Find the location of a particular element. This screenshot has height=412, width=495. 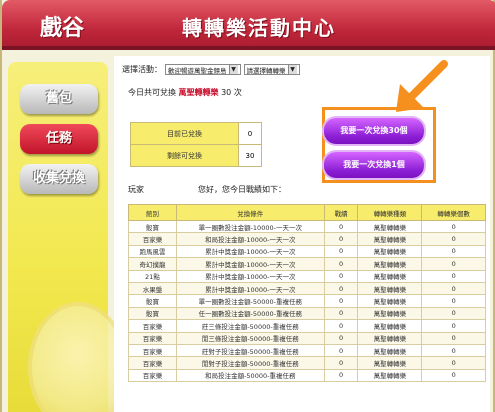

exchange-1-button: 我要一次兌換1個 is located at coordinates (374, 165).